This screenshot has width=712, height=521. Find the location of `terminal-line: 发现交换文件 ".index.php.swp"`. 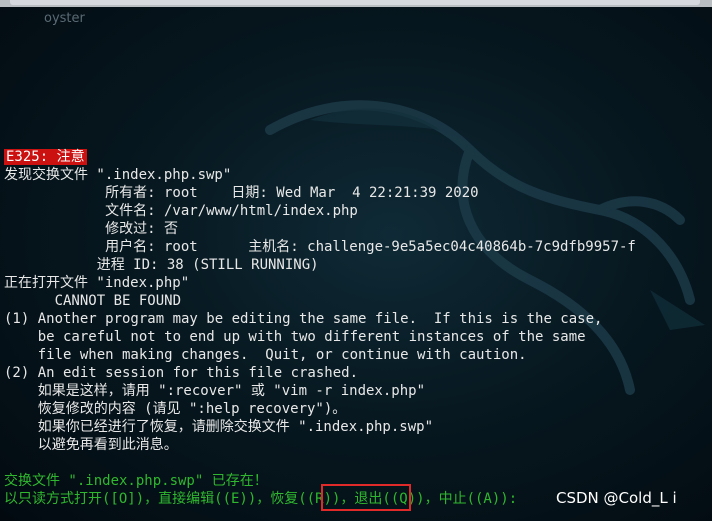

terminal-line: 发现交换文件 ".index.php.swp" is located at coordinates (118, 175).